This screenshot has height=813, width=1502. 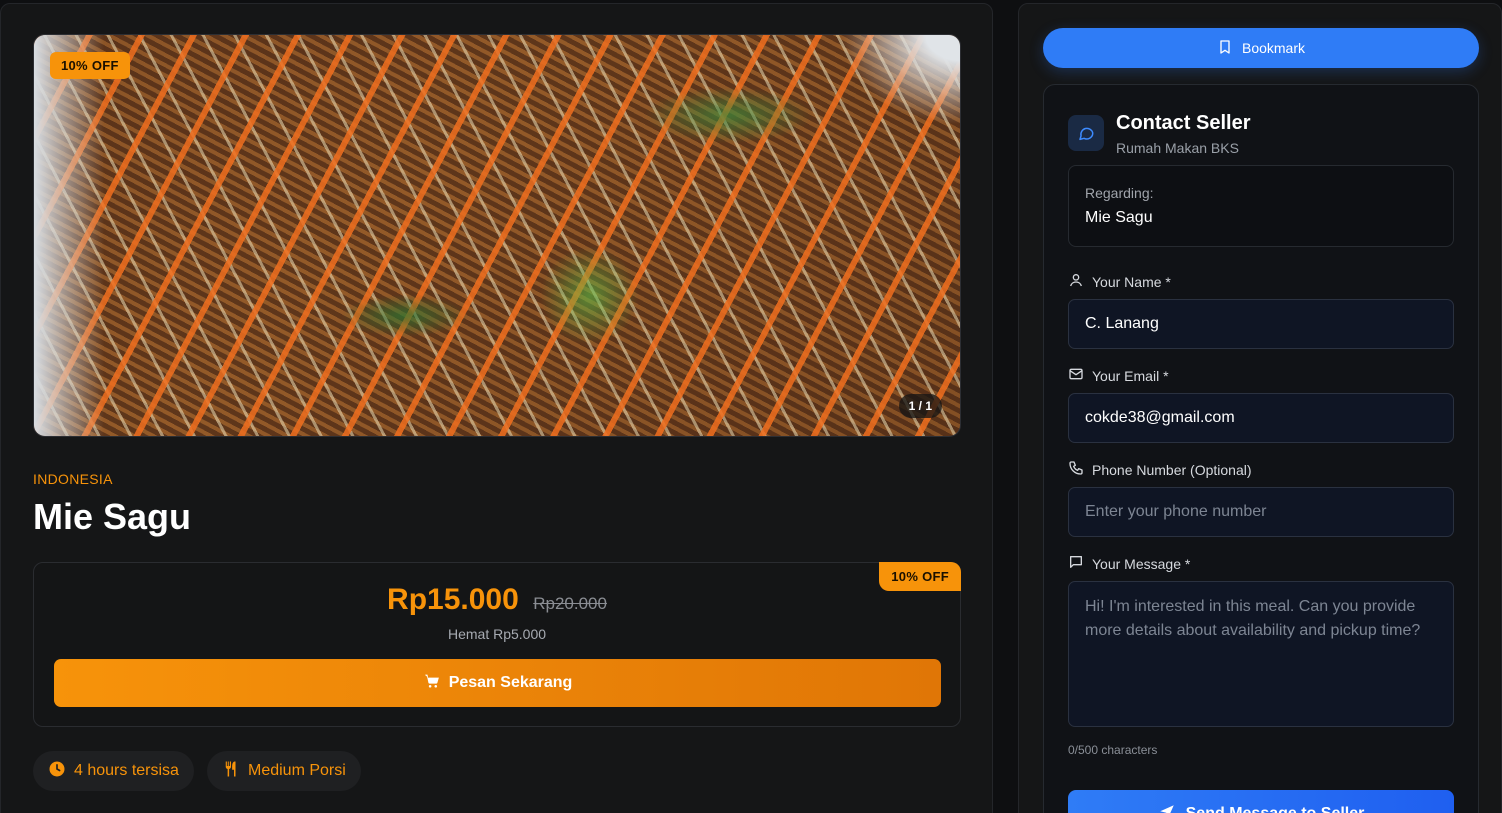 I want to click on mail-icon, so click(x=1076, y=375).